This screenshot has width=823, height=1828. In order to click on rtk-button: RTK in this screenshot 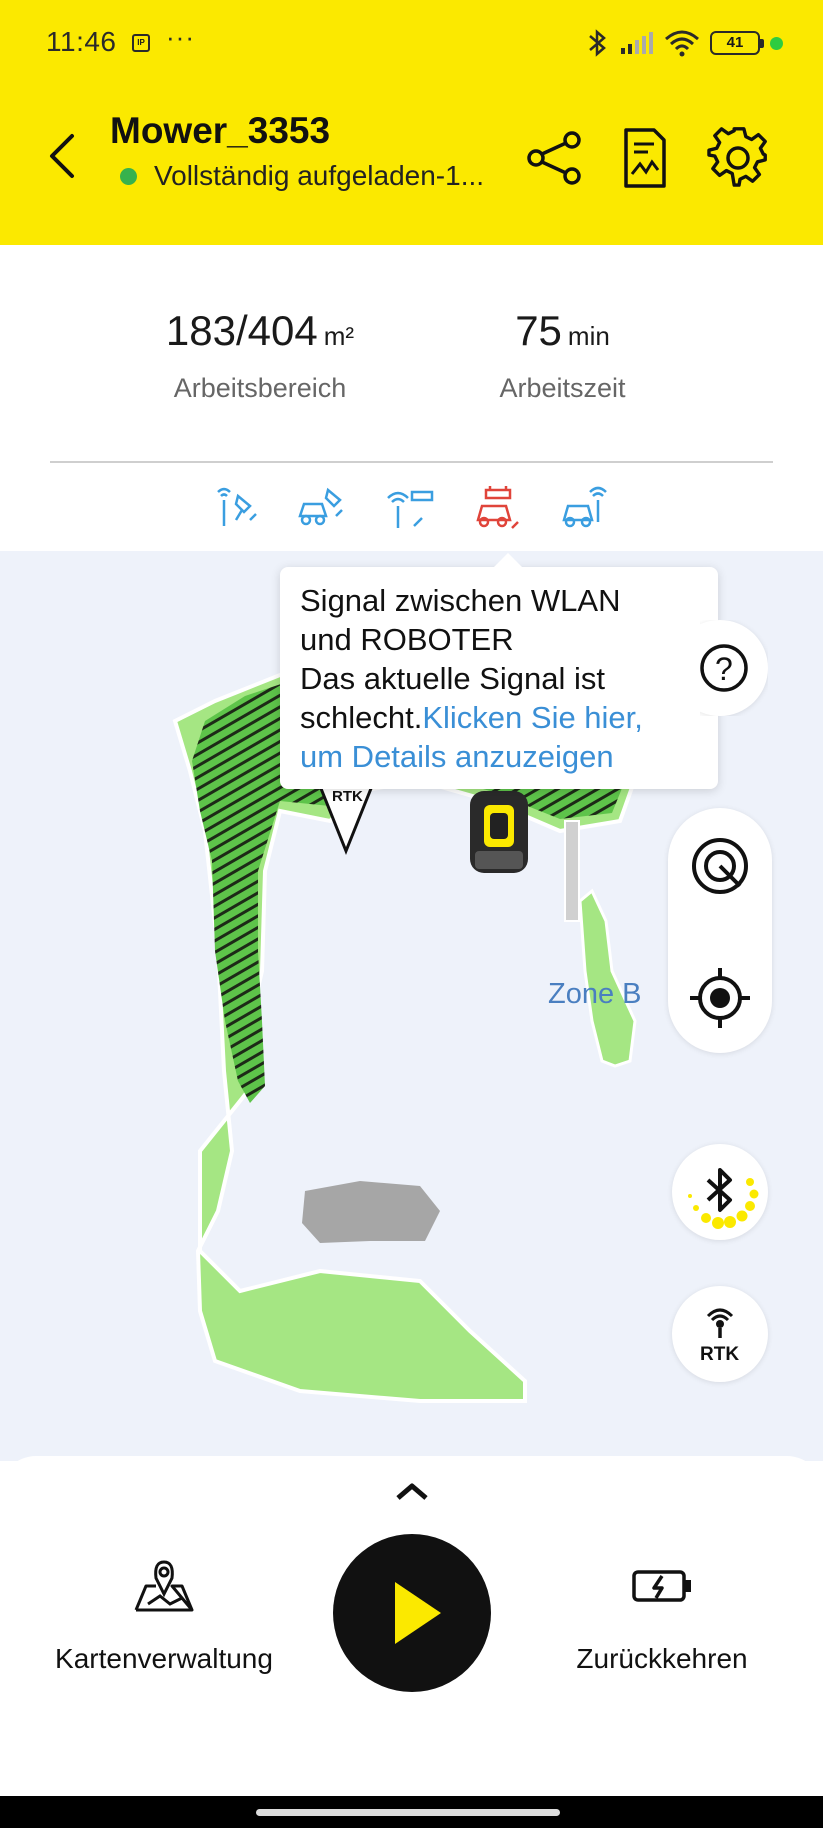, I will do `click(720, 1334)`.